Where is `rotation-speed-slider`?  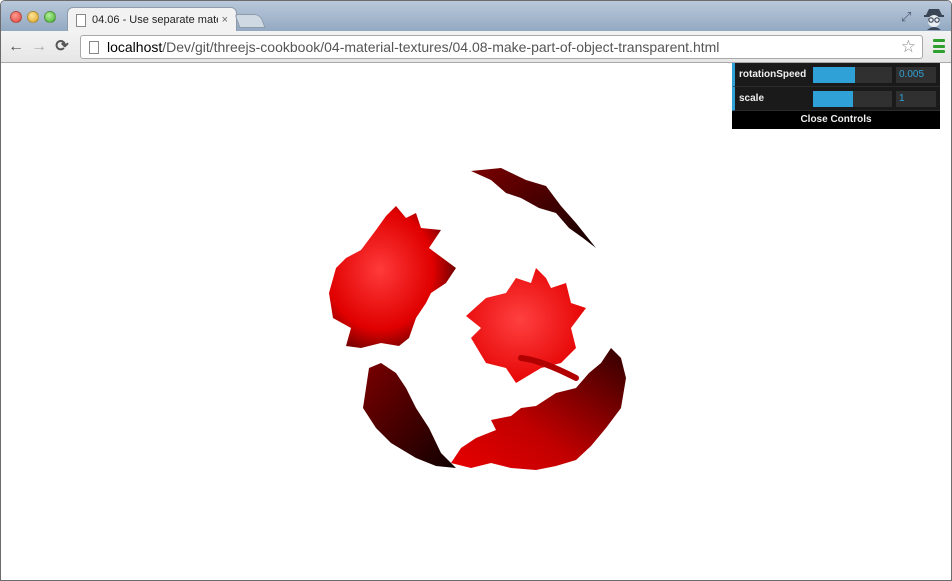
rotation-speed-slider is located at coordinates (852, 74).